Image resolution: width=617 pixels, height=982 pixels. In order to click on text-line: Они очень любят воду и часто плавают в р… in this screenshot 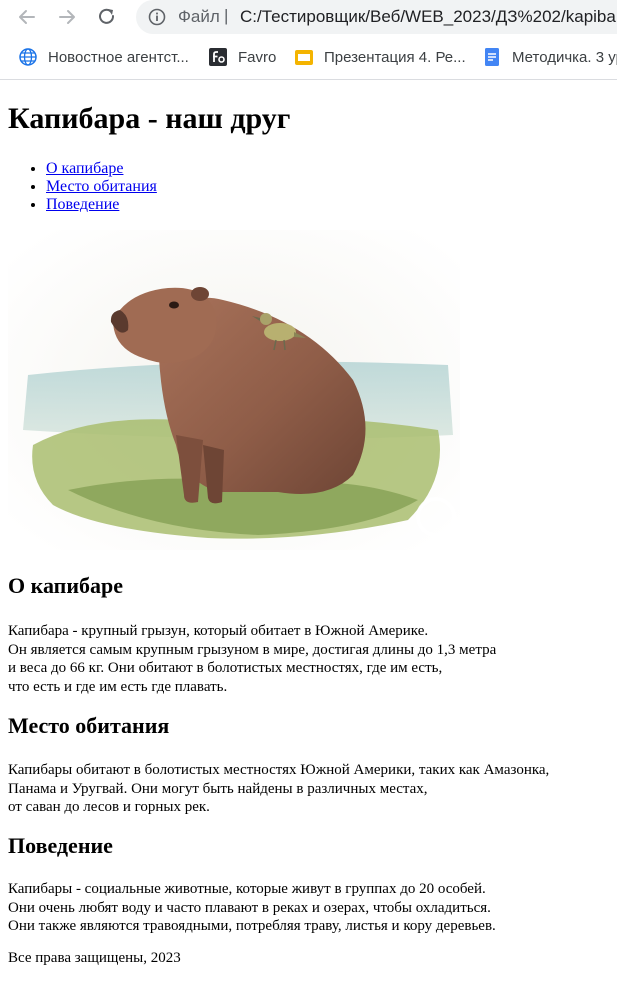, I will do `click(249, 907)`.